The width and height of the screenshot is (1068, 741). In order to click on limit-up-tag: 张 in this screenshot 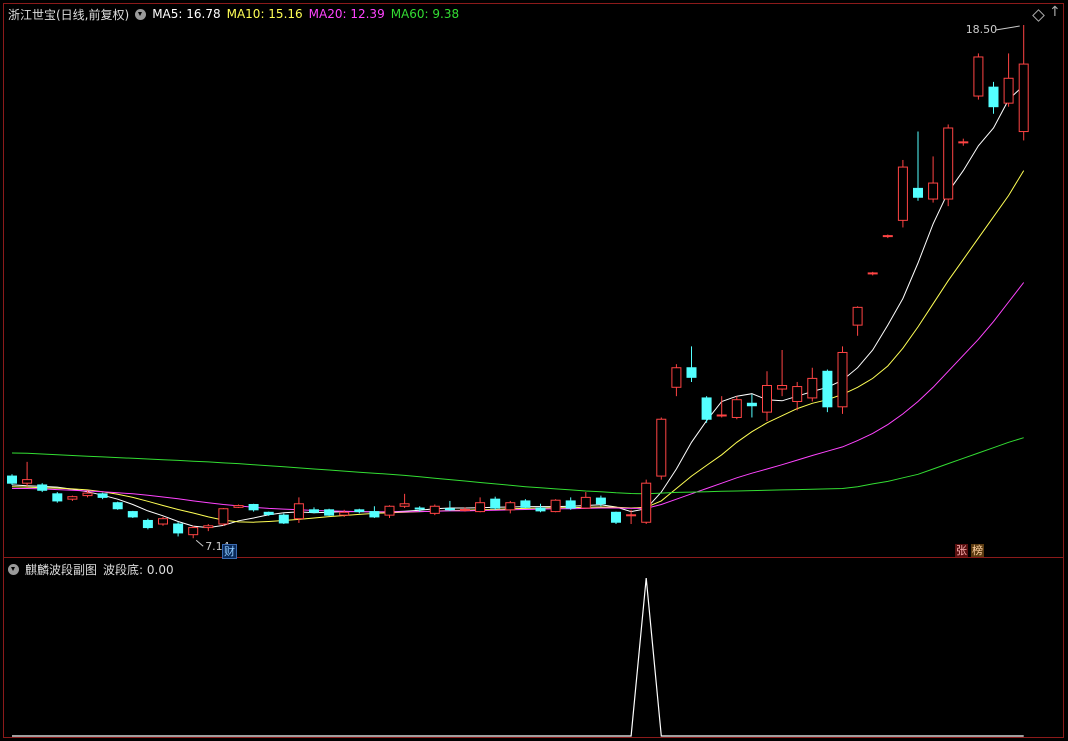, I will do `click(961, 550)`.